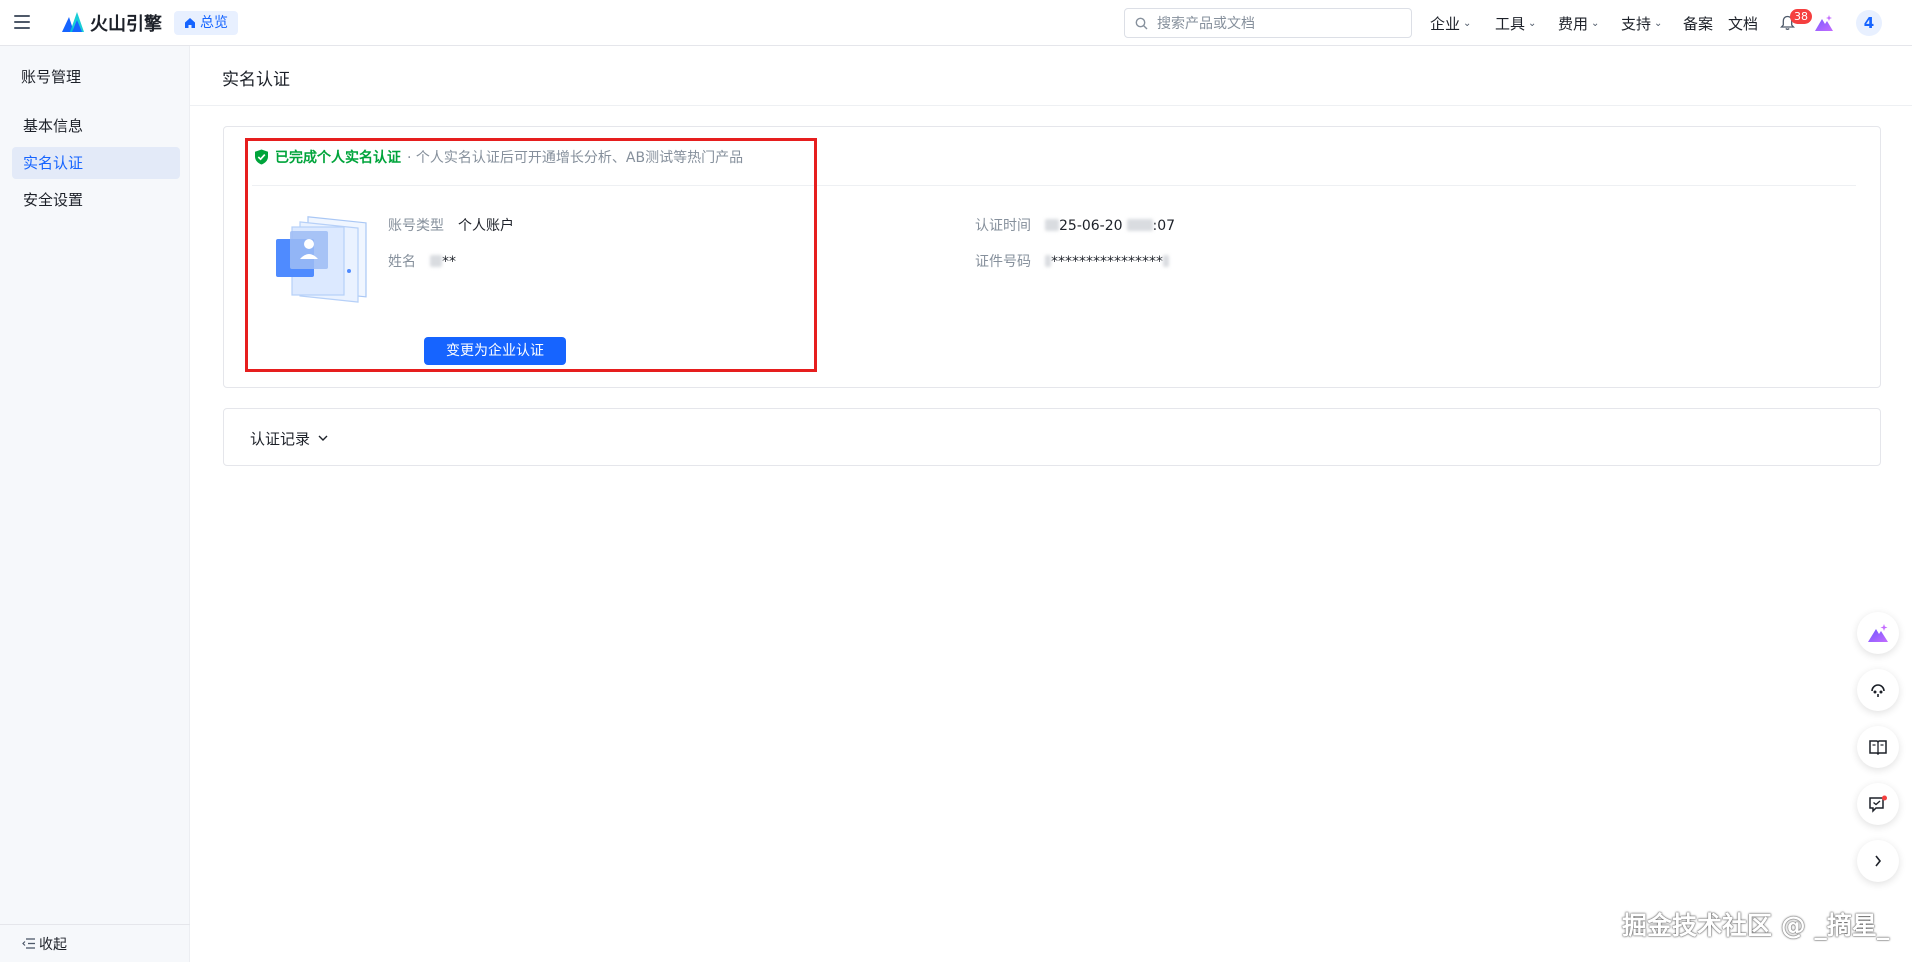 Image resolution: width=1912 pixels, height=962 pixels. I want to click on home-chip-label: 总览, so click(214, 23).